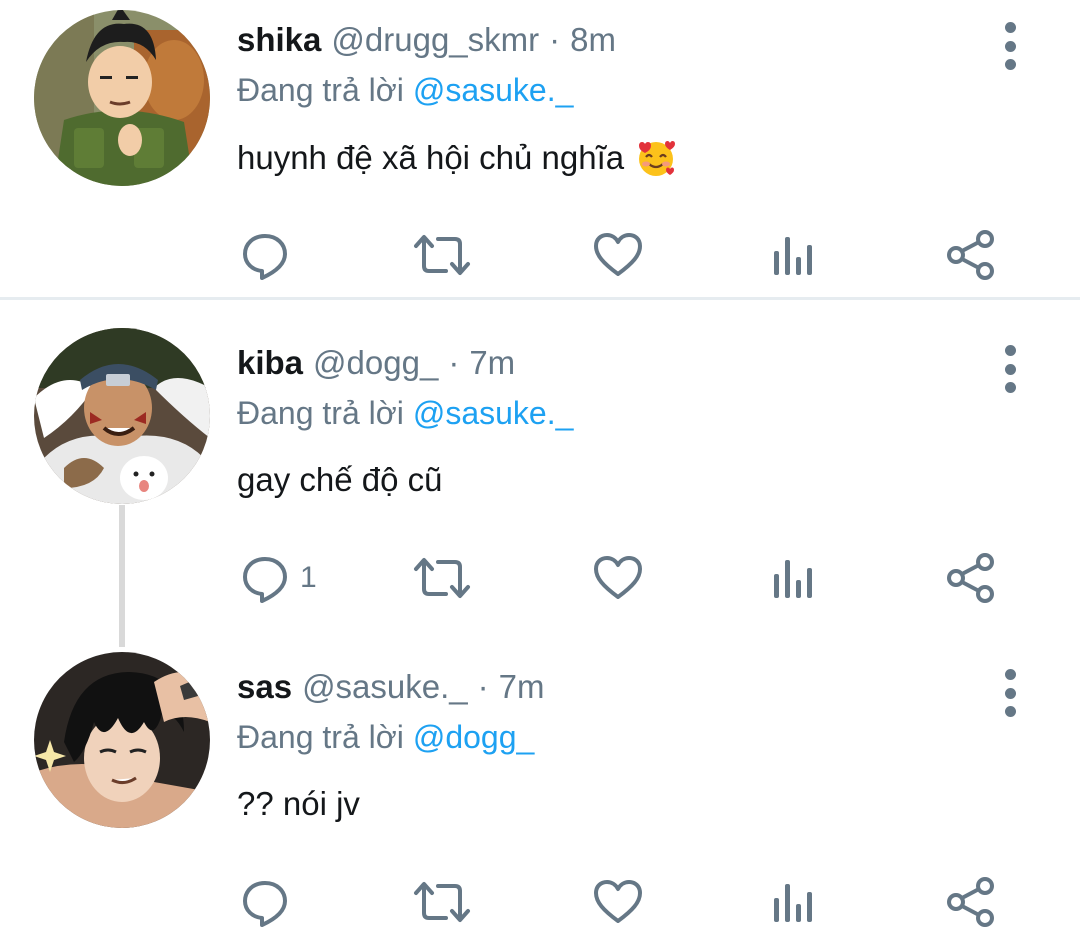  I want to click on tweet-text-body: huynh đệ xã hội chủ nghĩa, so click(431, 157).